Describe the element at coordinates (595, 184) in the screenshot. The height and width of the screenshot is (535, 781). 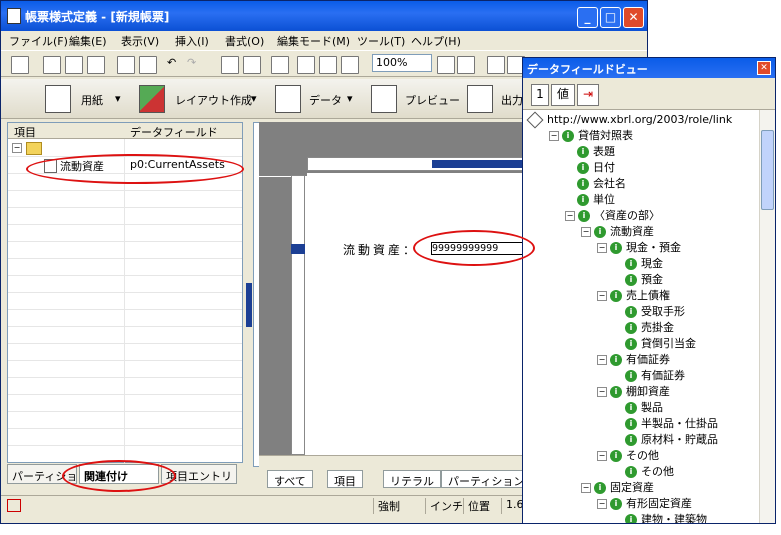
I see `tree-node: i 会社名` at that location.